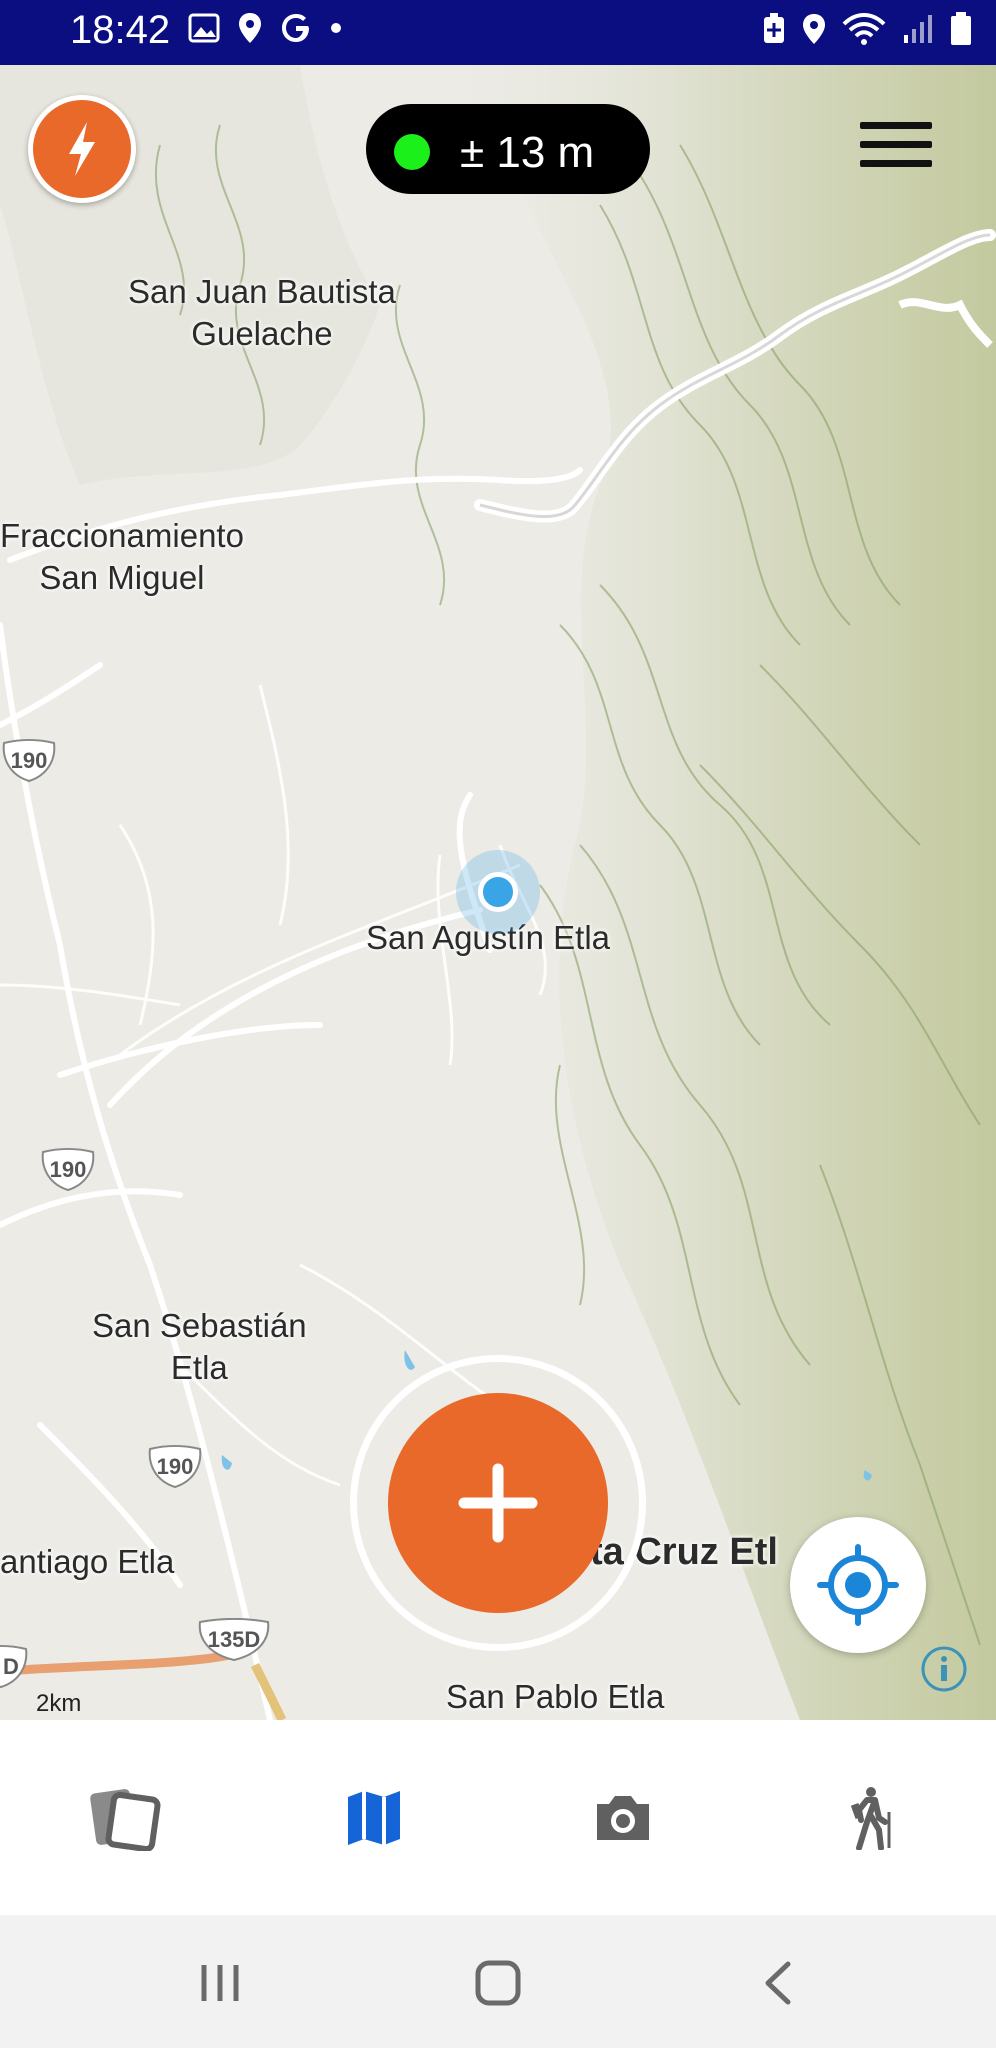 This screenshot has width=996, height=2048. What do you see at coordinates (864, 29) in the screenshot?
I see `wifi-icon` at bounding box center [864, 29].